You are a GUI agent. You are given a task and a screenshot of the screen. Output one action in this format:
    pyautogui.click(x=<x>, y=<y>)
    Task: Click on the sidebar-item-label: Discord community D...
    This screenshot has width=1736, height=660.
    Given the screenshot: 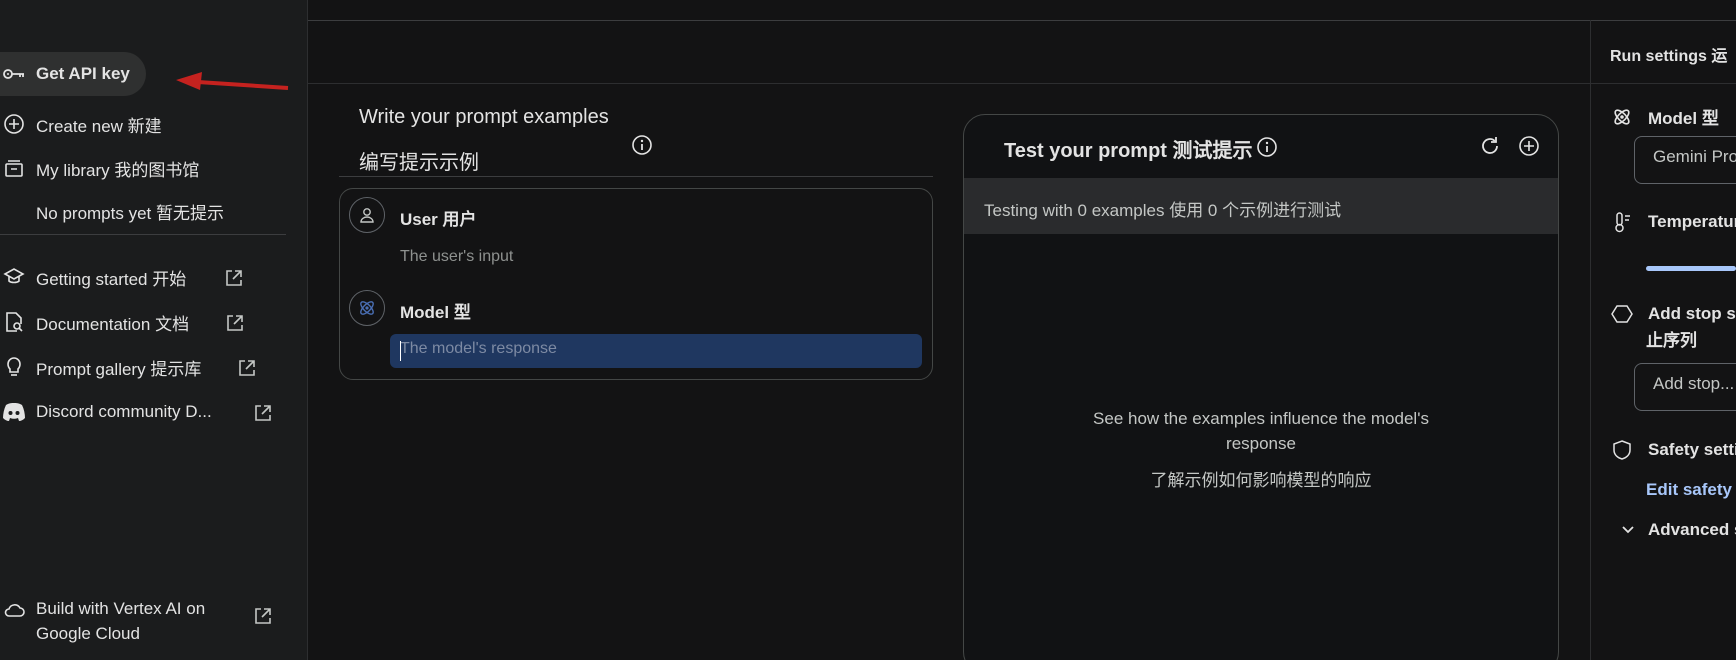 What is the action you would take?
    pyautogui.click(x=124, y=411)
    